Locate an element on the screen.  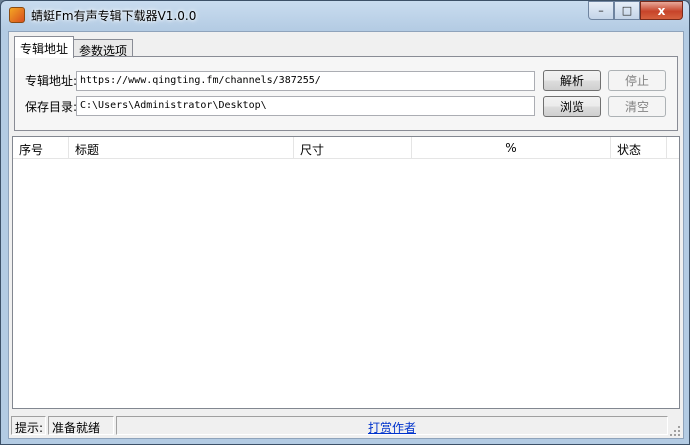
status-hint-label: 提示: is located at coordinates (28, 425).